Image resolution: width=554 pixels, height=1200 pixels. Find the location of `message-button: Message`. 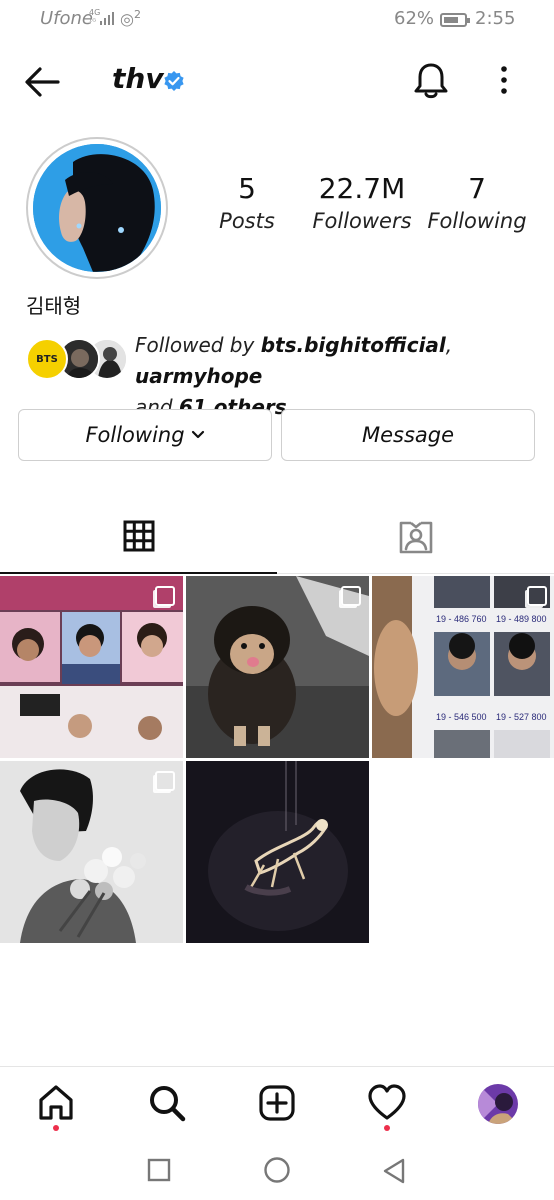

message-button: Message is located at coordinates (408, 435).